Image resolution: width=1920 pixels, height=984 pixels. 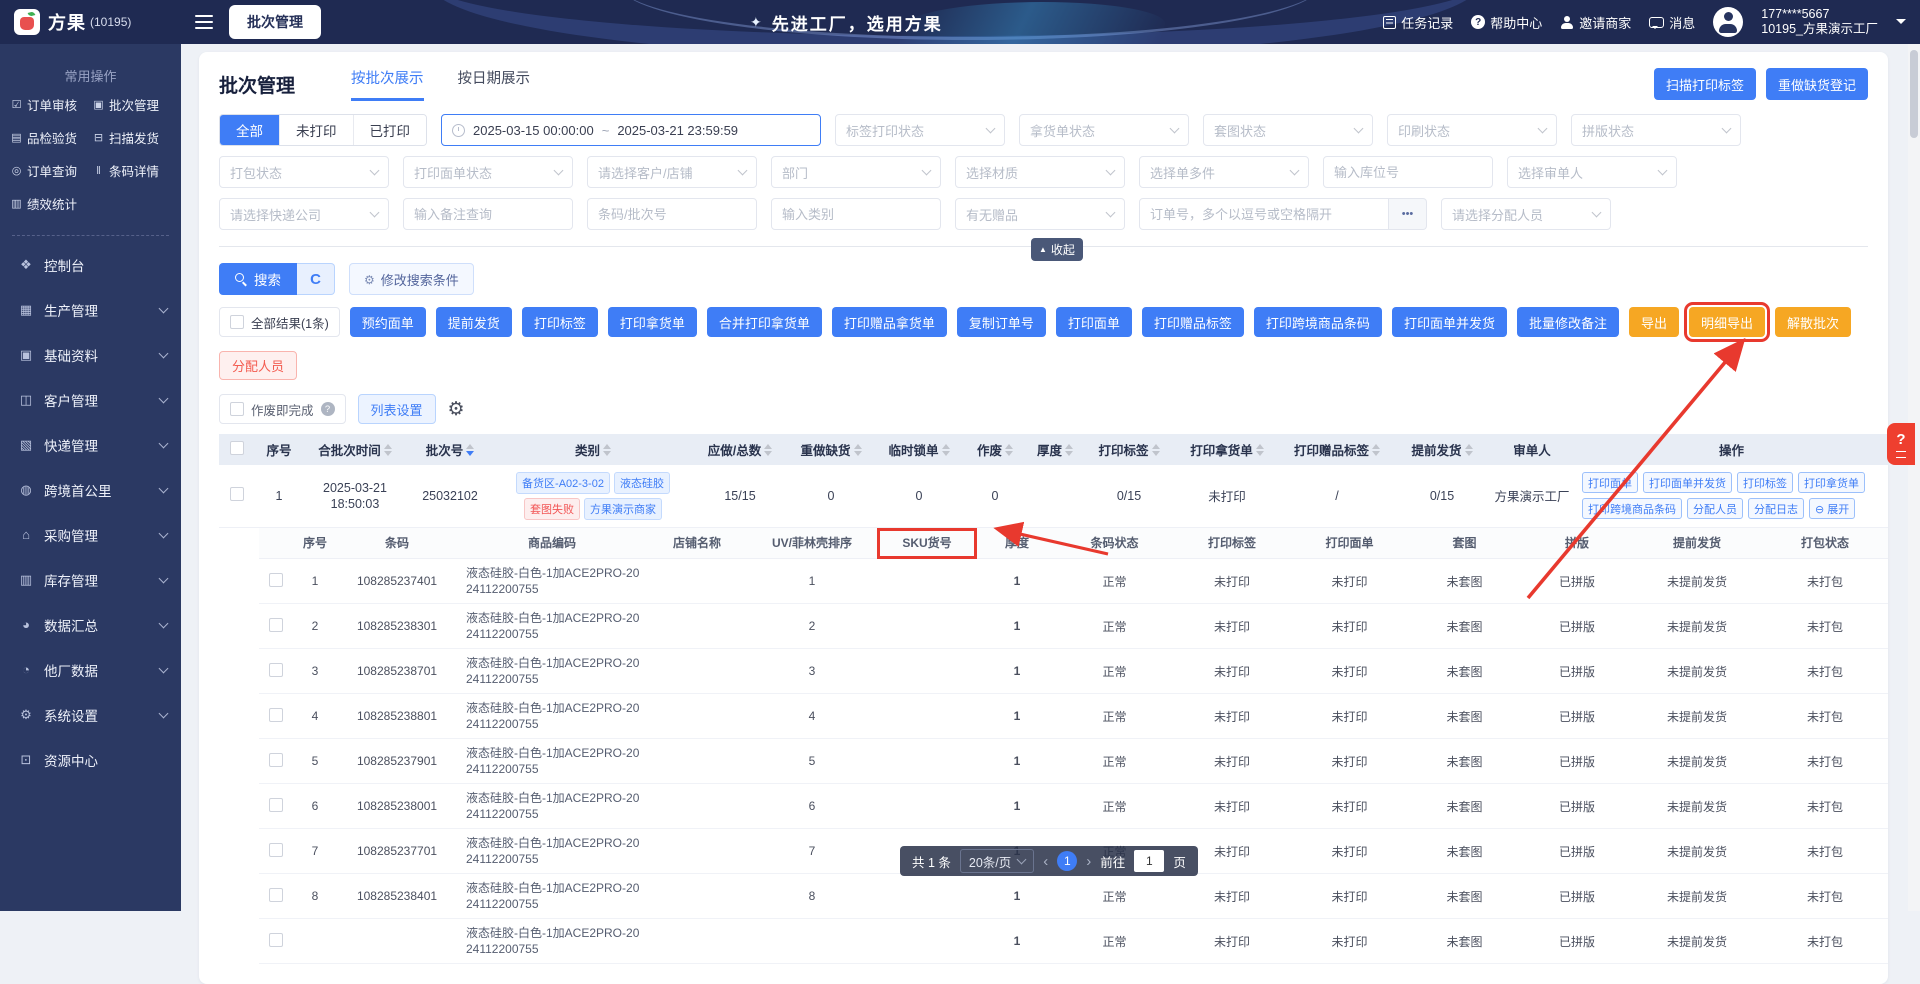 I want to click on open-page-tab: 批次管理, so click(x=275, y=22).